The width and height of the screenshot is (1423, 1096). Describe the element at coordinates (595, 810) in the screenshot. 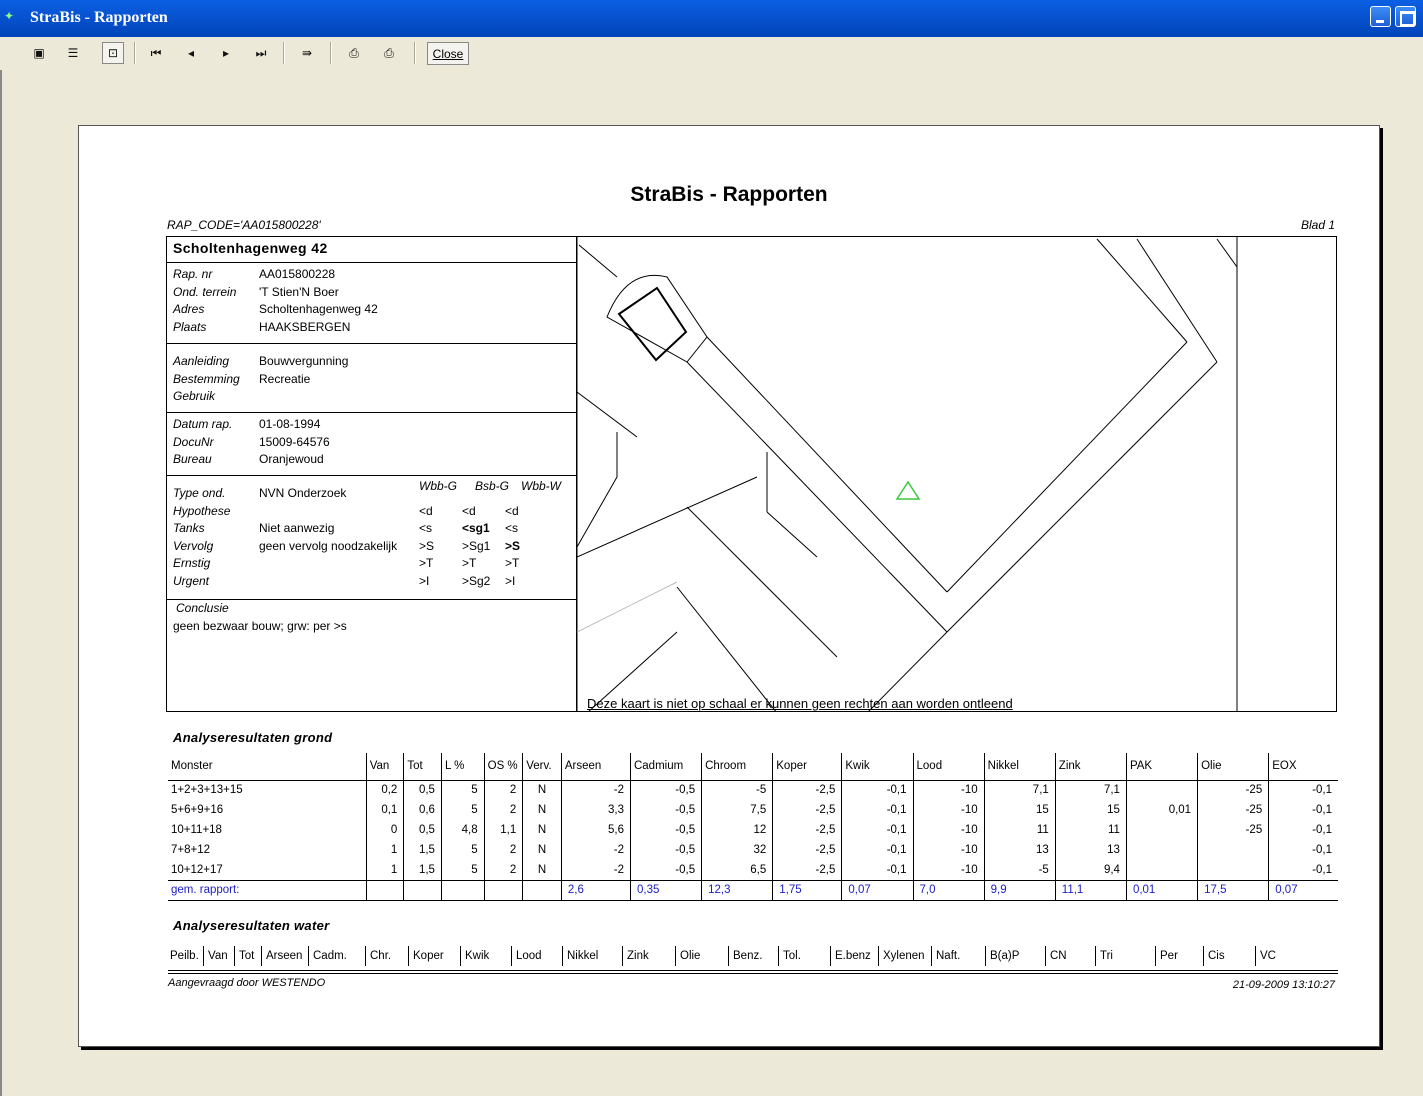

I see `table-cell: 3,3` at that location.